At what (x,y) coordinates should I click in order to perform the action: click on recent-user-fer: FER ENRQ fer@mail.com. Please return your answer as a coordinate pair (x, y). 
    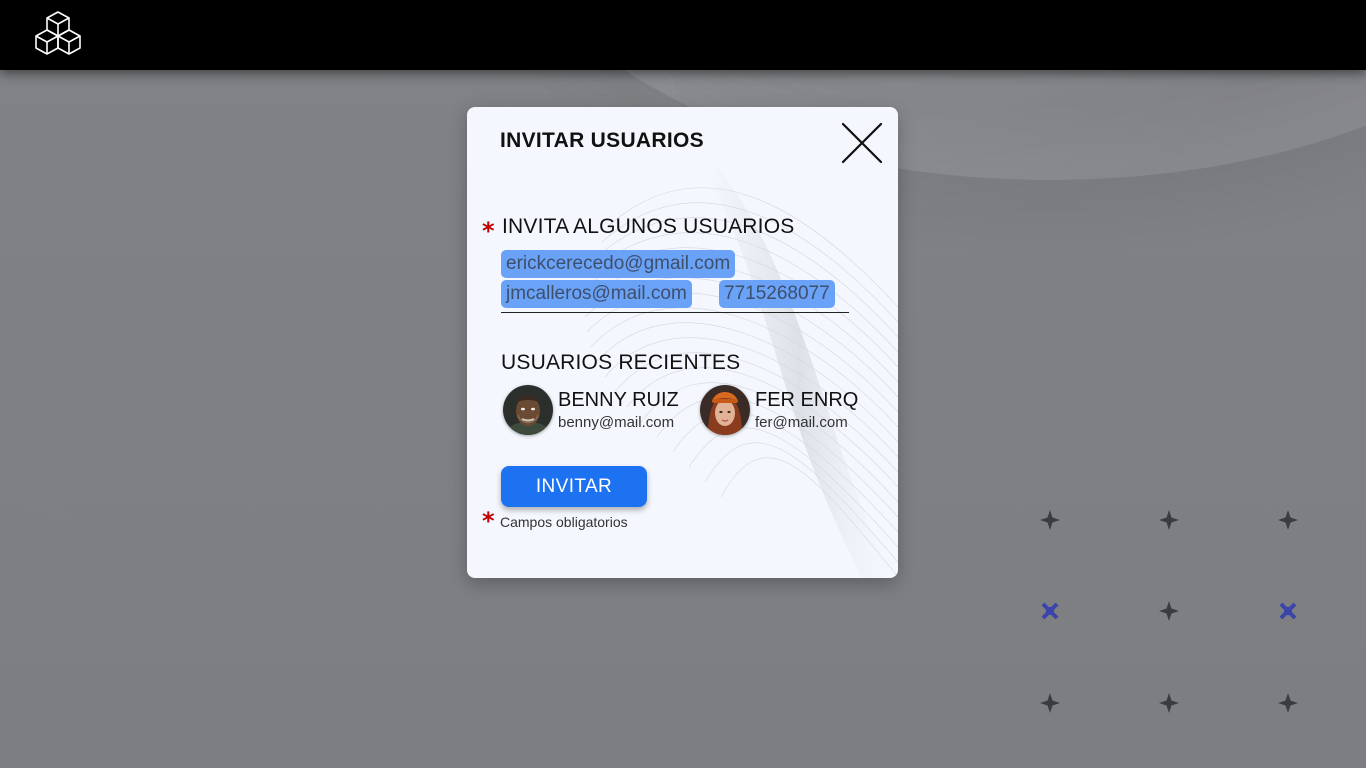
    Looking at the image, I should click on (795, 411).